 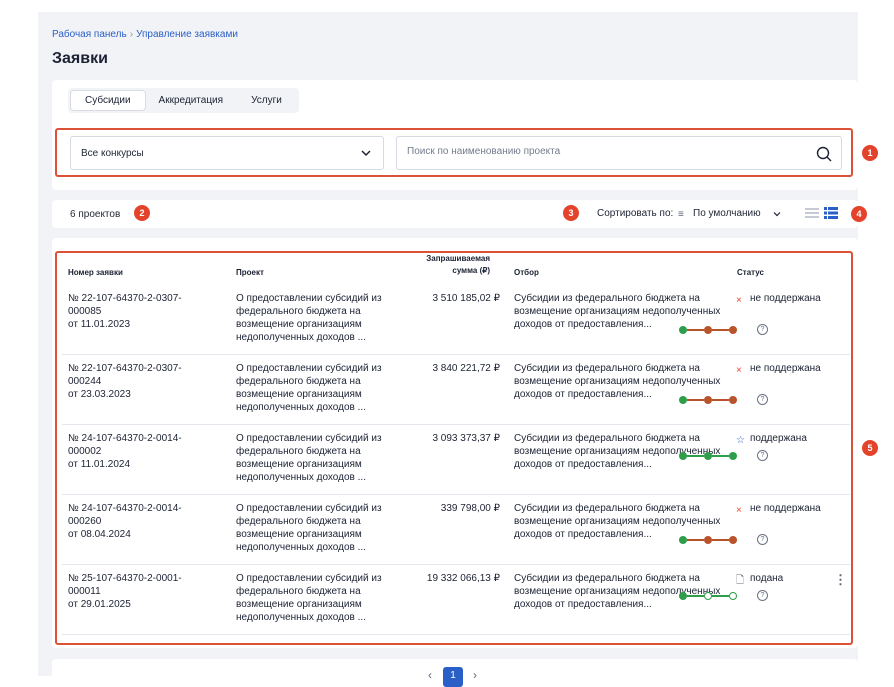 What do you see at coordinates (142, 213) in the screenshot?
I see `annotation-badge-2: 2` at bounding box center [142, 213].